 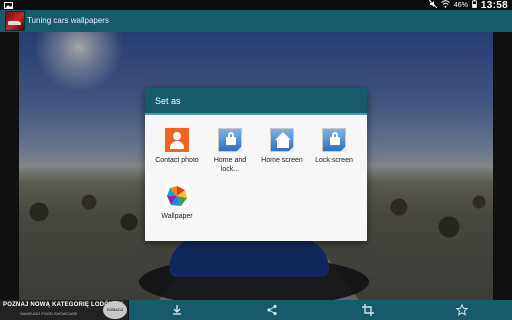 What do you see at coordinates (49, 313) in the screenshot?
I see `ad-subline: SAMSUNG FOOD SHOWCASE` at bounding box center [49, 313].